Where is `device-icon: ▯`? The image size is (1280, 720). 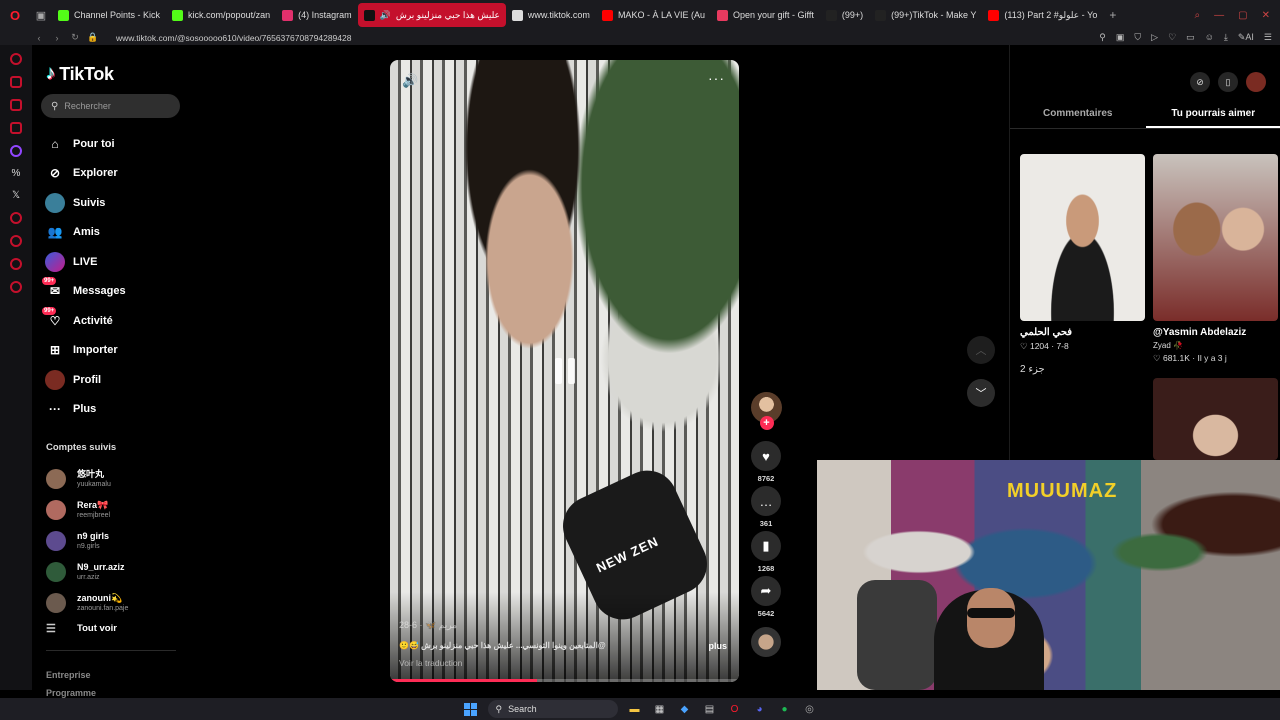 device-icon: ▯ is located at coordinates (1228, 82).